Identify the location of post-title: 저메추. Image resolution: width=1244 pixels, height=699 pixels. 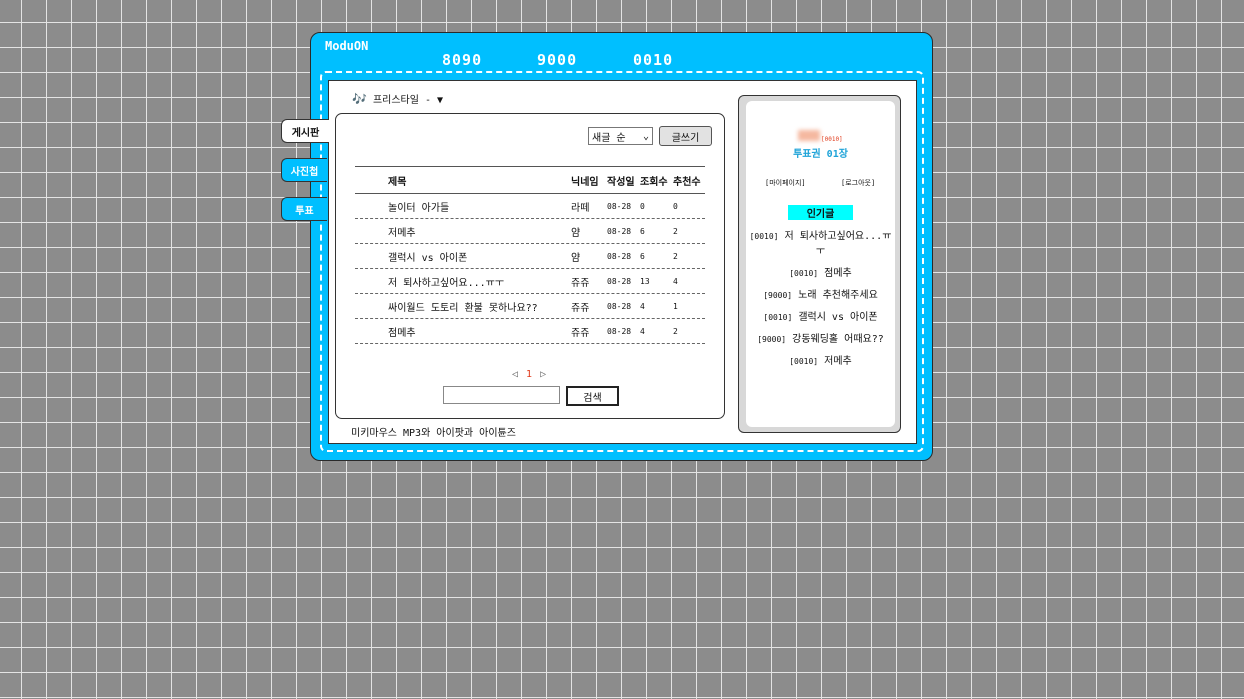
(463, 231).